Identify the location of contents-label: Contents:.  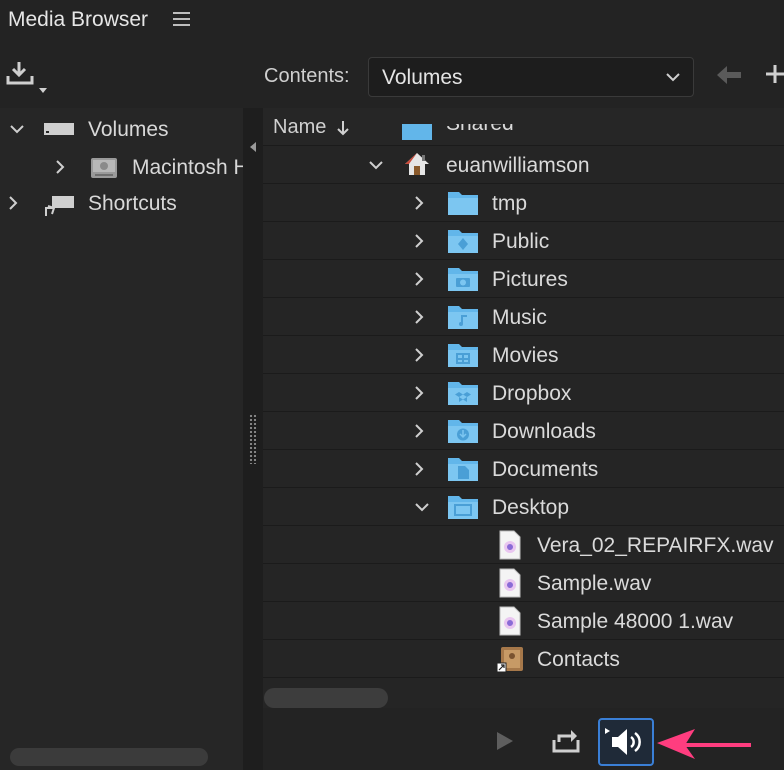
(307, 76).